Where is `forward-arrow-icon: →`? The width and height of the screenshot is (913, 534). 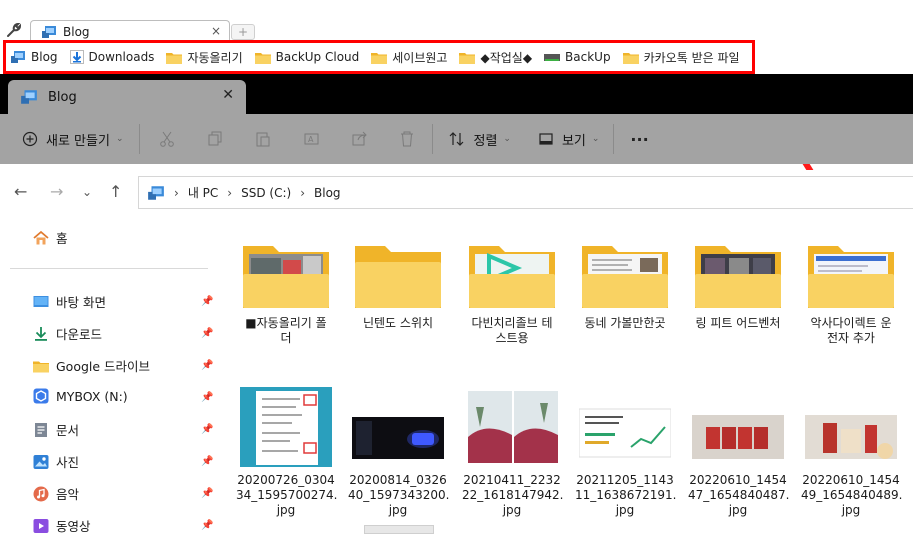 forward-arrow-icon: → is located at coordinates (56, 191).